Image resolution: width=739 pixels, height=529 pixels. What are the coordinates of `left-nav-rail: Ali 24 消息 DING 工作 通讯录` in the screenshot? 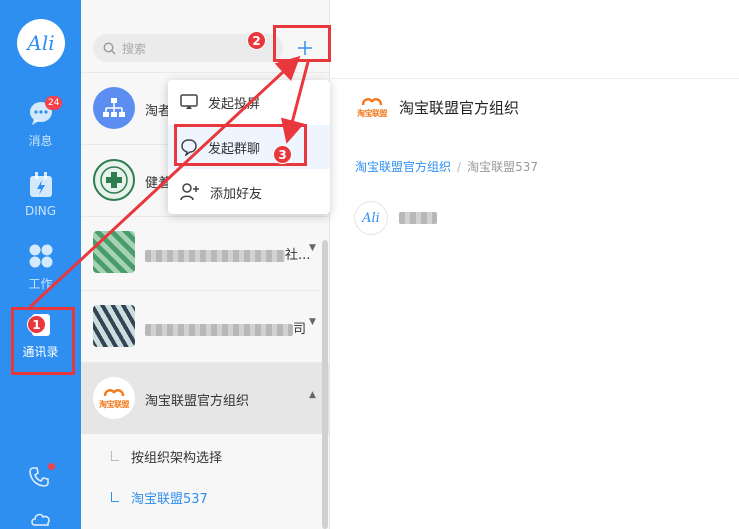 It's located at (40, 264).